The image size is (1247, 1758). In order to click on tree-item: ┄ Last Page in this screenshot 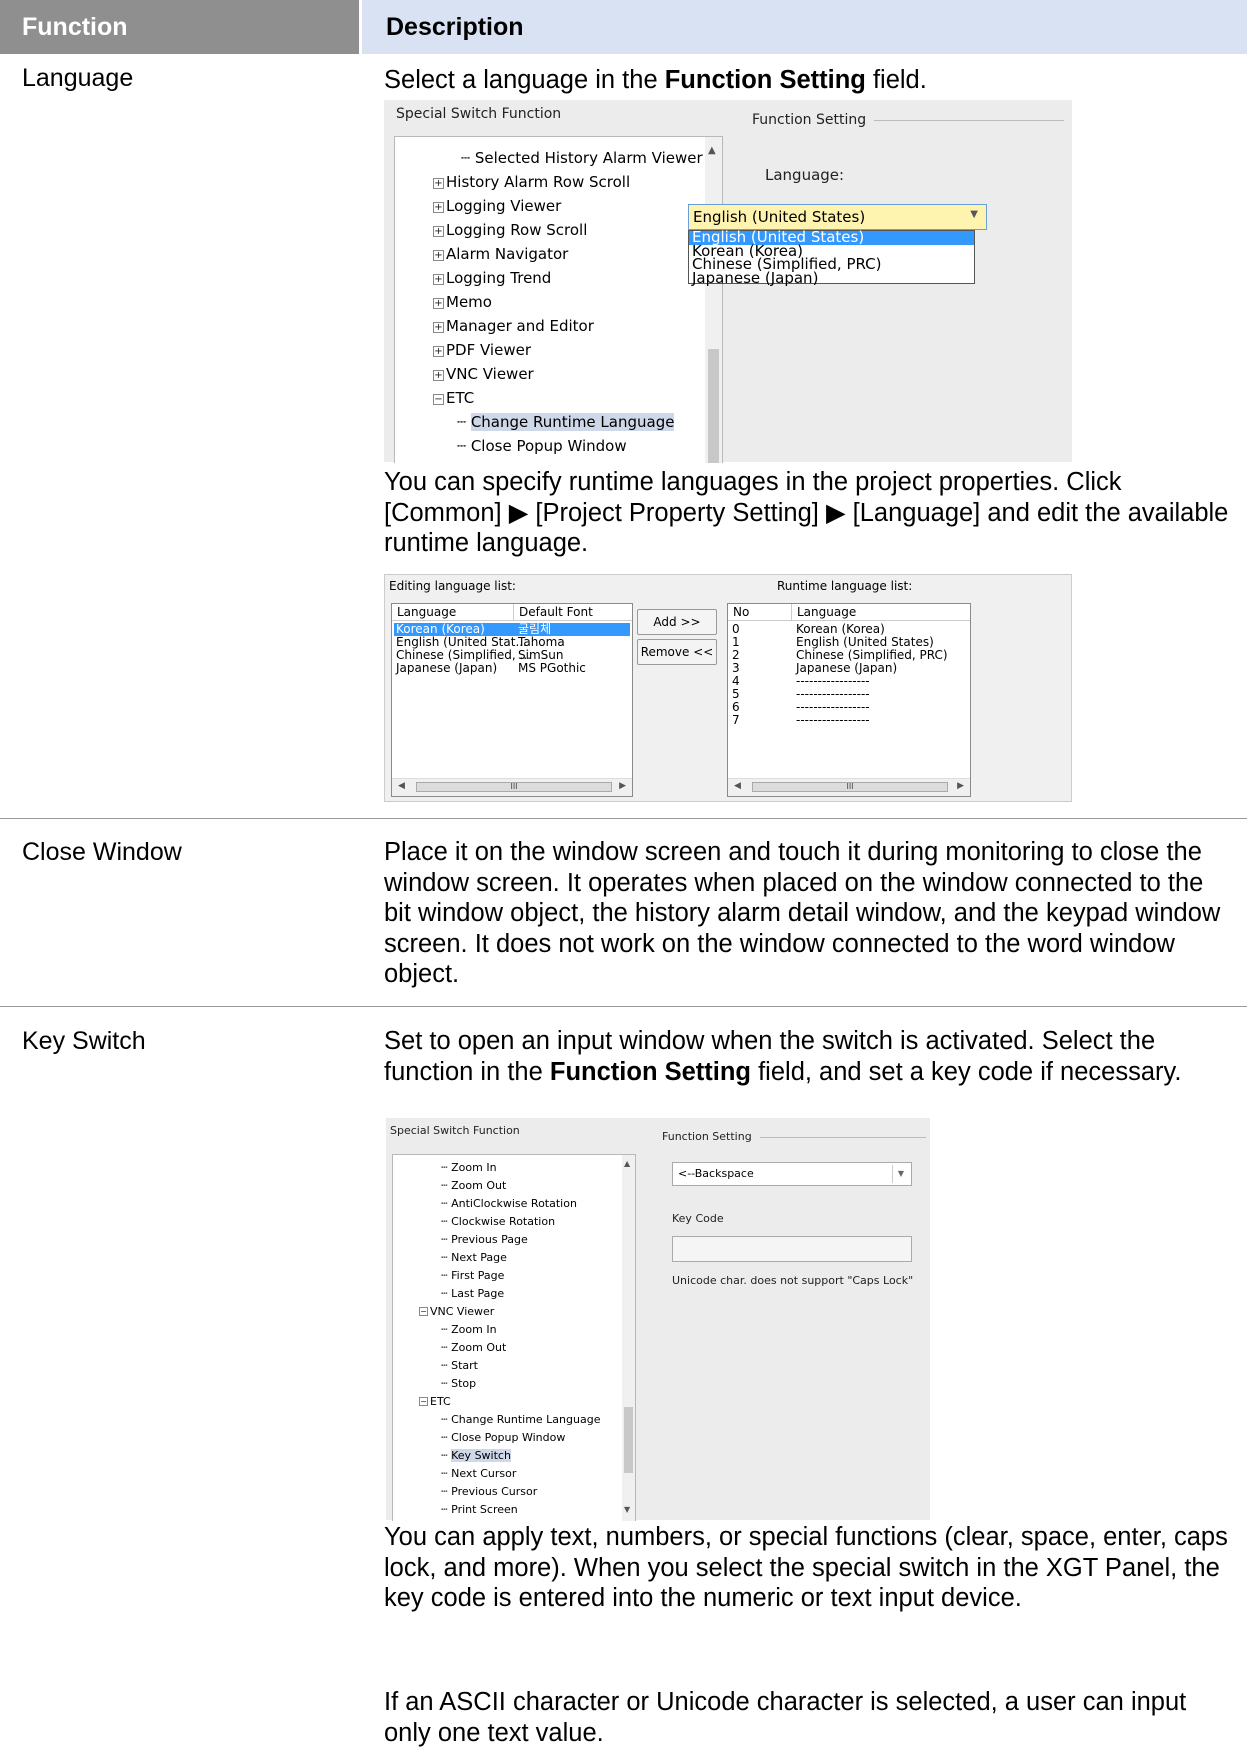, I will do `click(472, 1293)`.